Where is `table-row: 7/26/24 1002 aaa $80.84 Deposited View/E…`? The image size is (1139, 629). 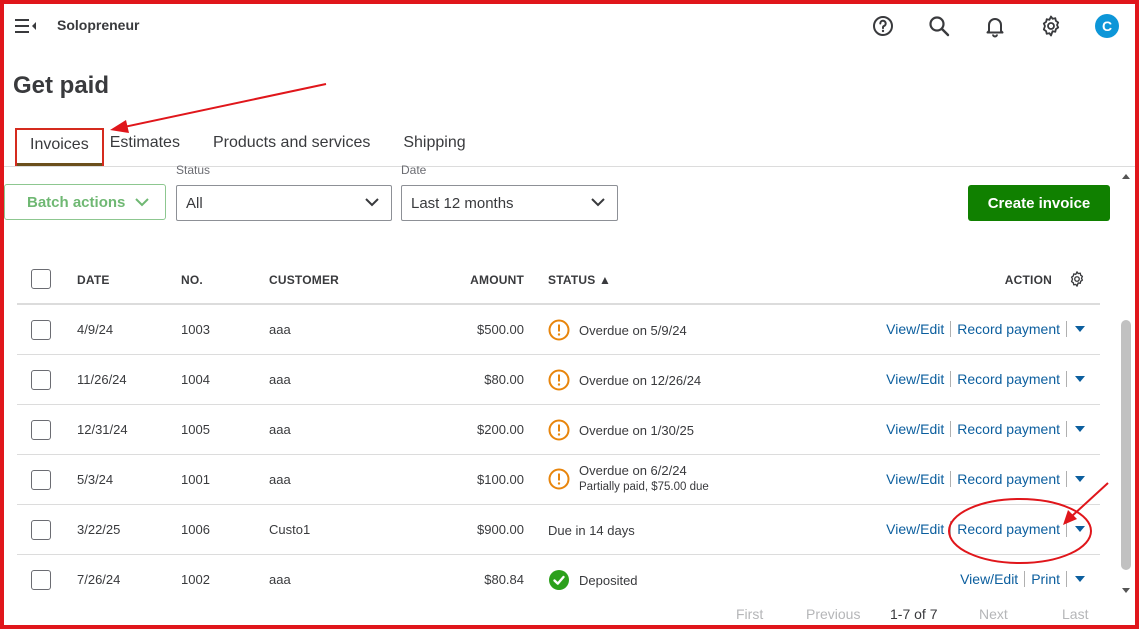
table-row: 7/26/24 1002 aaa $80.84 Deposited View/E… is located at coordinates (558, 580).